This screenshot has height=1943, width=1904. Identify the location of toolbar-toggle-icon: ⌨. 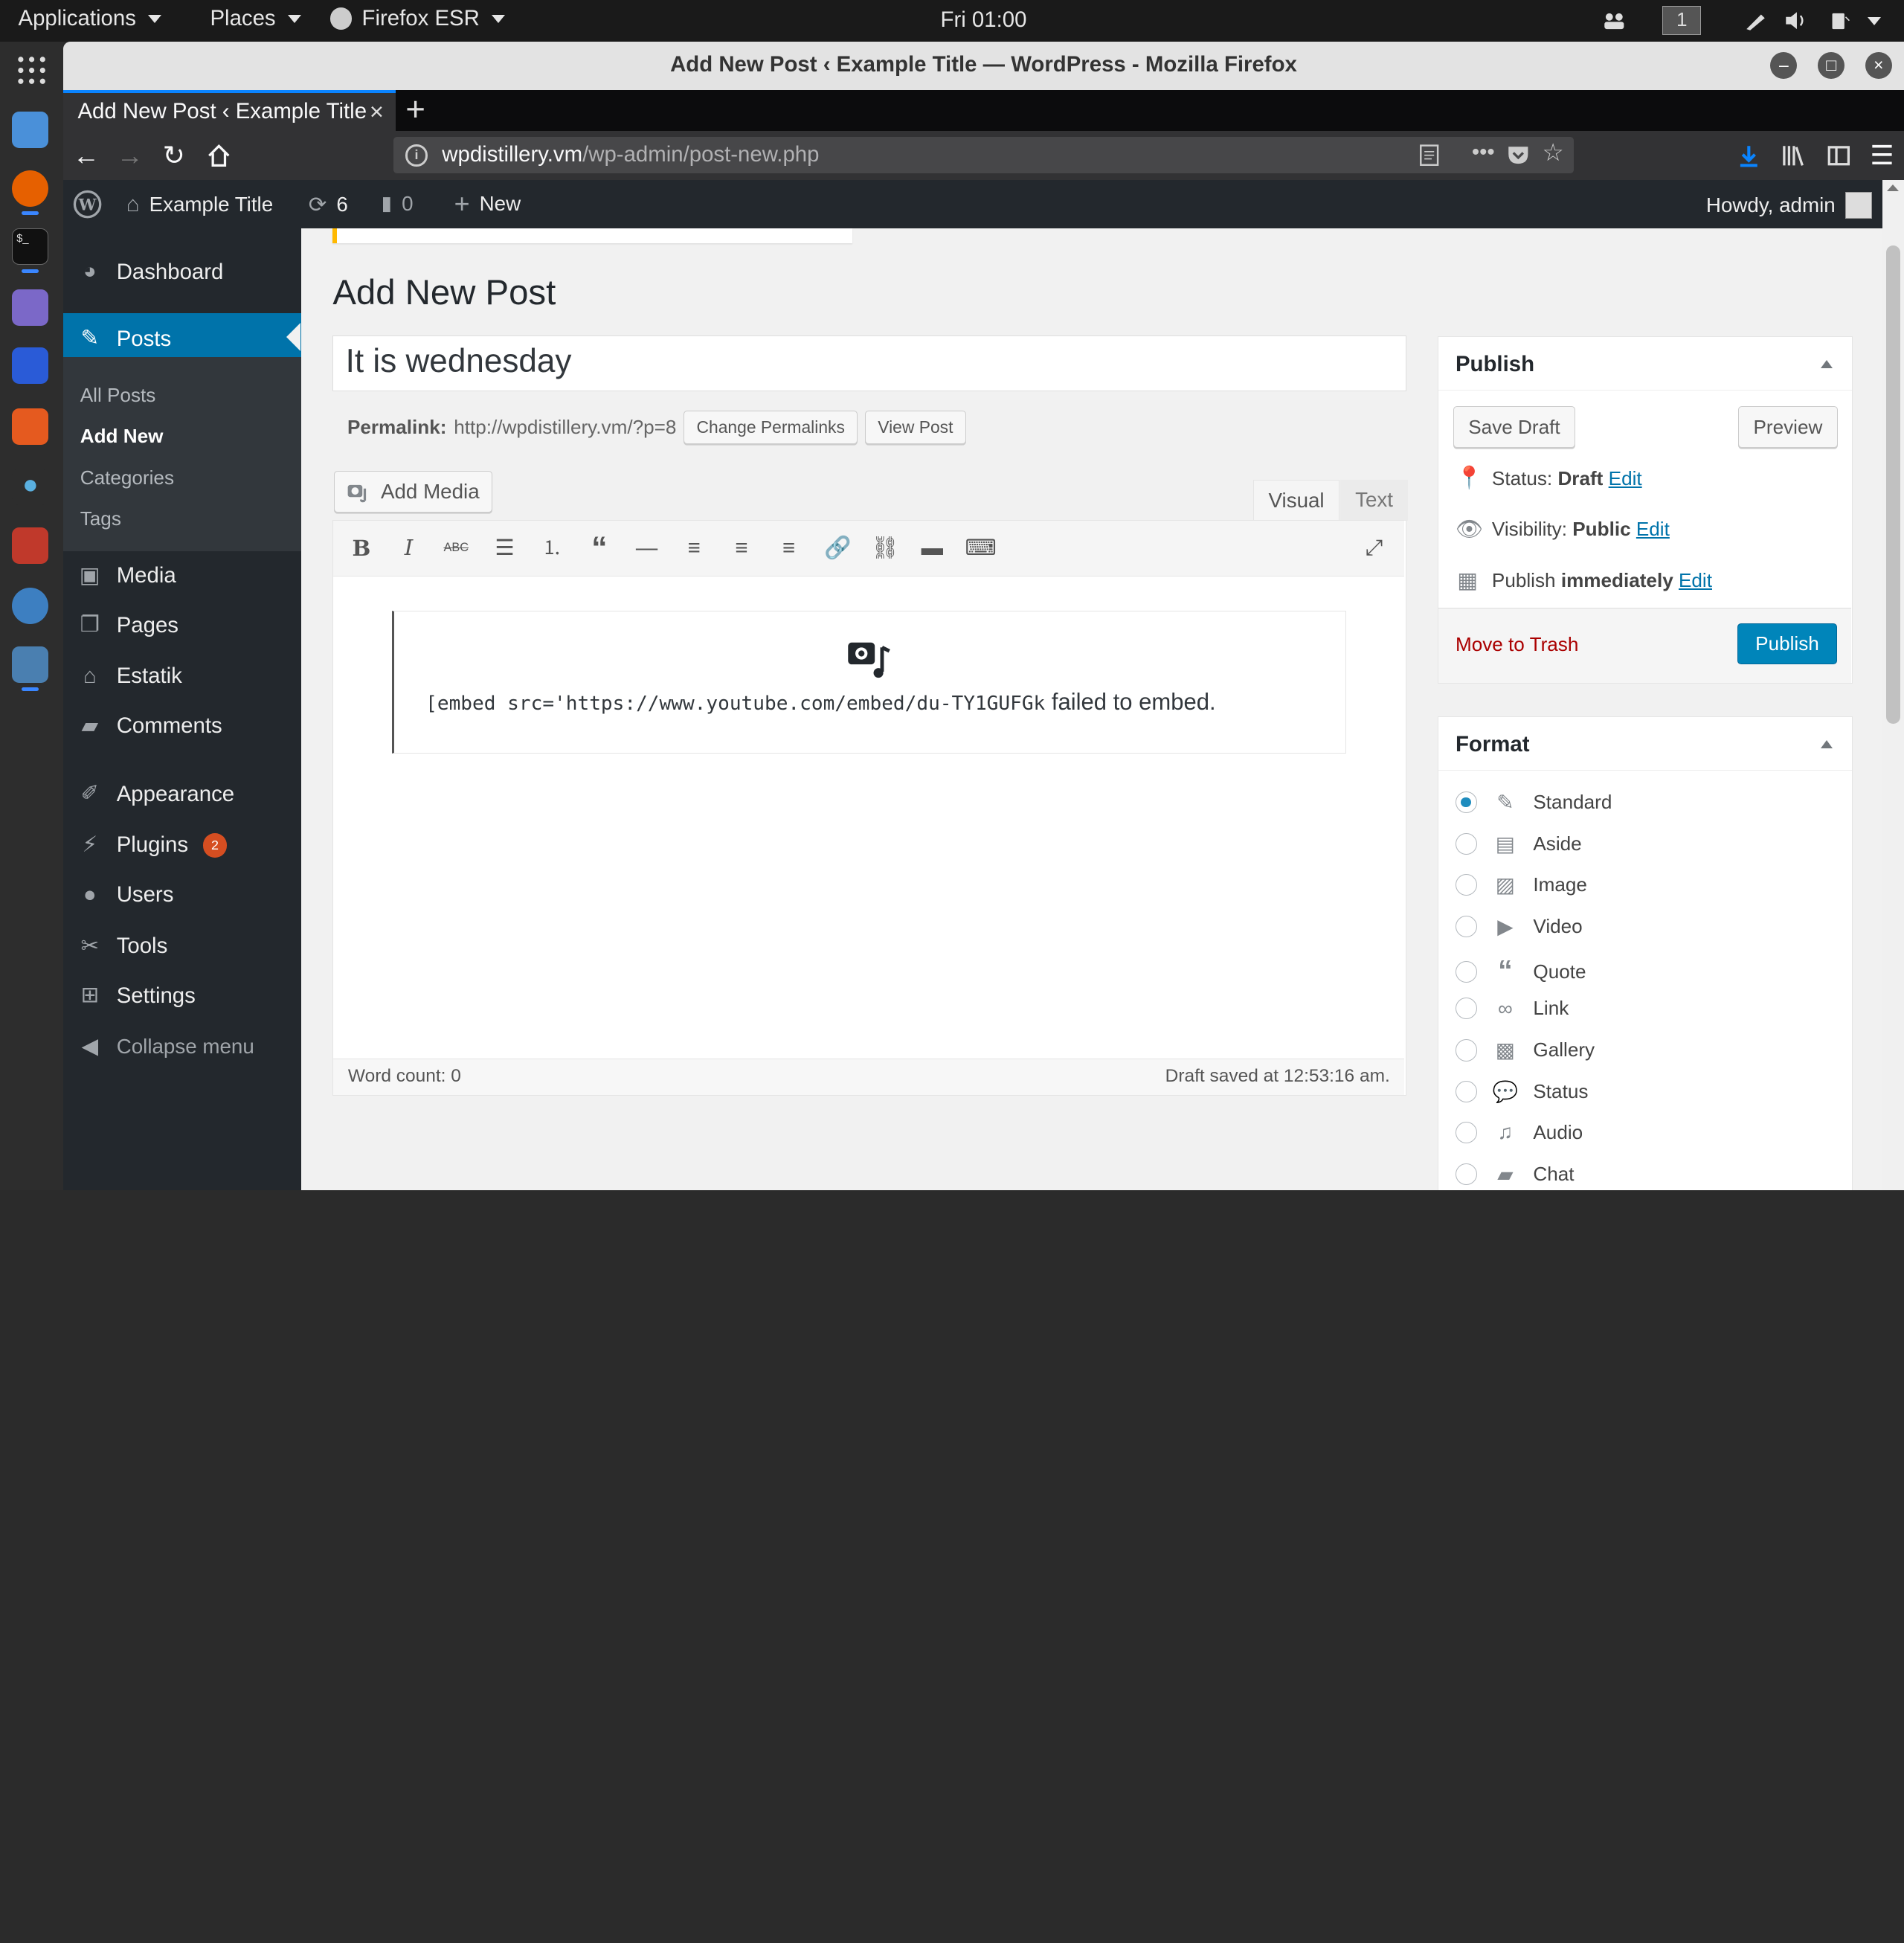
(980, 548).